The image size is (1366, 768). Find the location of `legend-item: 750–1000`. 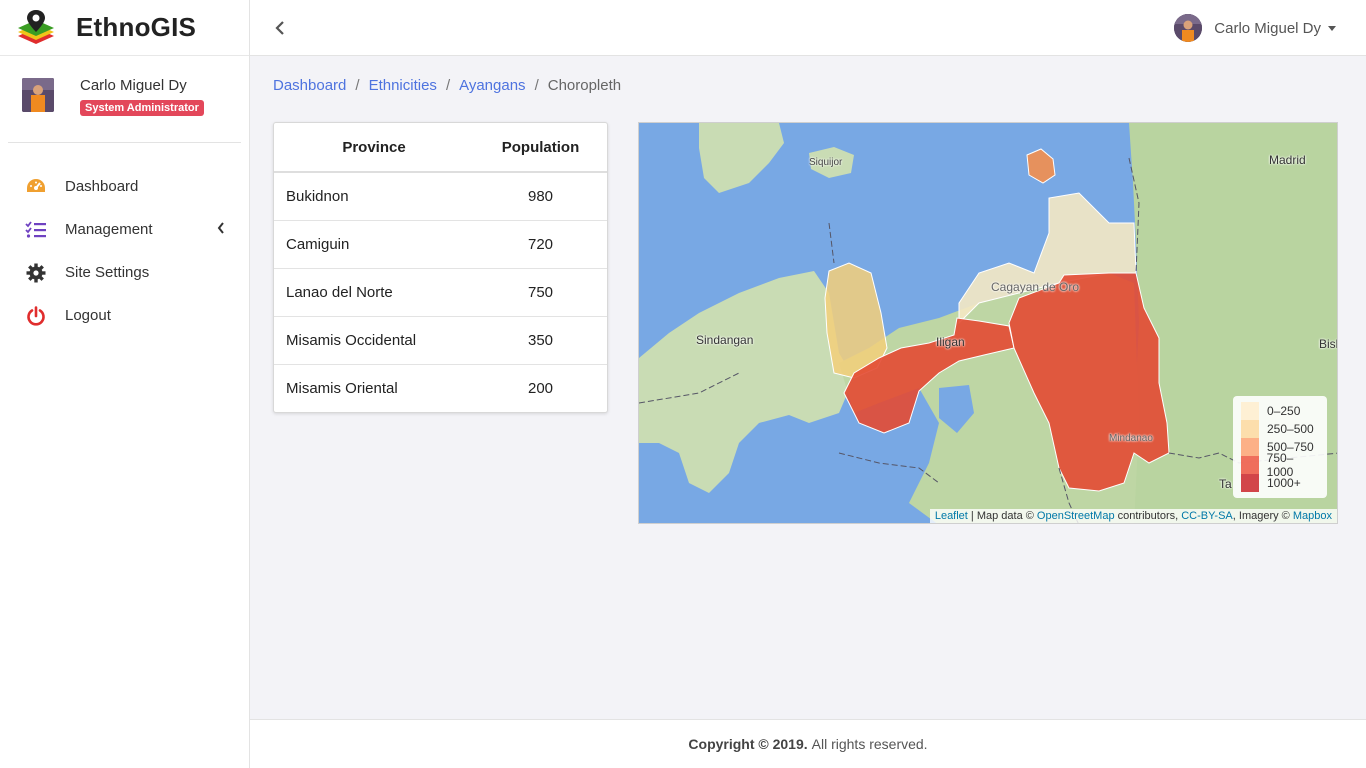

legend-item: 750–1000 is located at coordinates (1280, 465).